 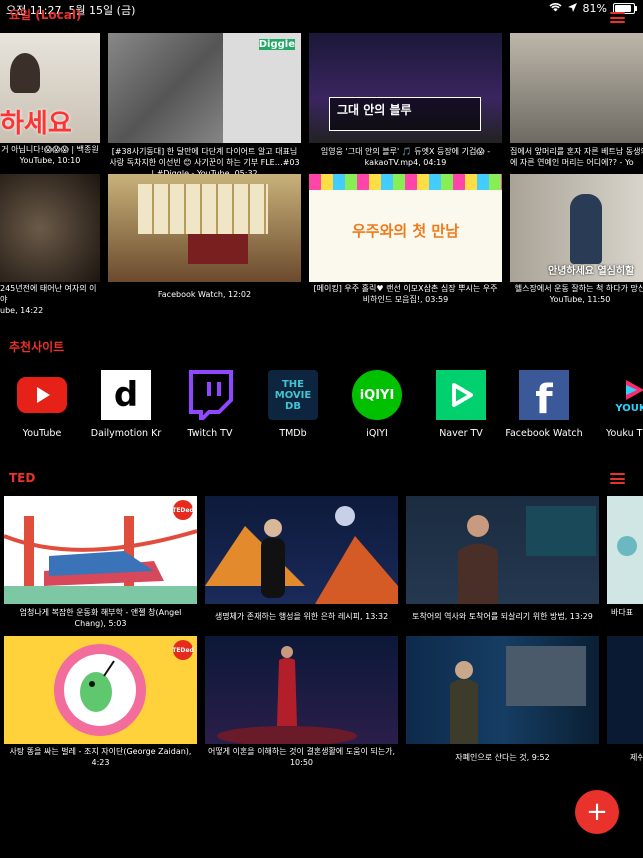 I want to click on tmdb-icon: THE MOVIE DB, so click(x=293, y=395).